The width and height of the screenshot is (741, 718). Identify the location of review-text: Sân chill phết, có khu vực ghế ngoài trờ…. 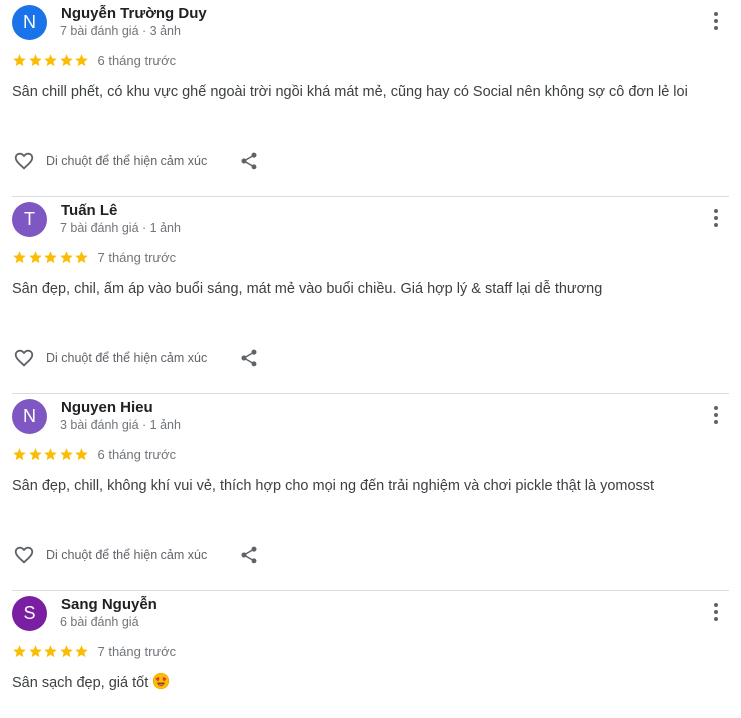
(350, 92).